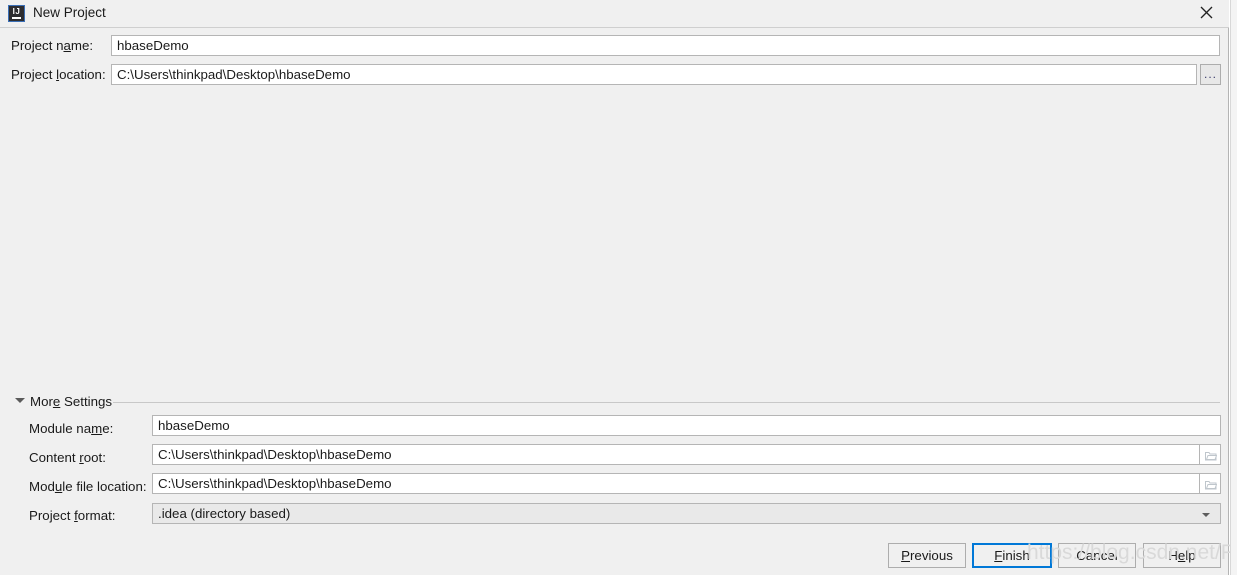  What do you see at coordinates (665, 45) in the screenshot?
I see `project-name-input: hbaseDemo` at bounding box center [665, 45].